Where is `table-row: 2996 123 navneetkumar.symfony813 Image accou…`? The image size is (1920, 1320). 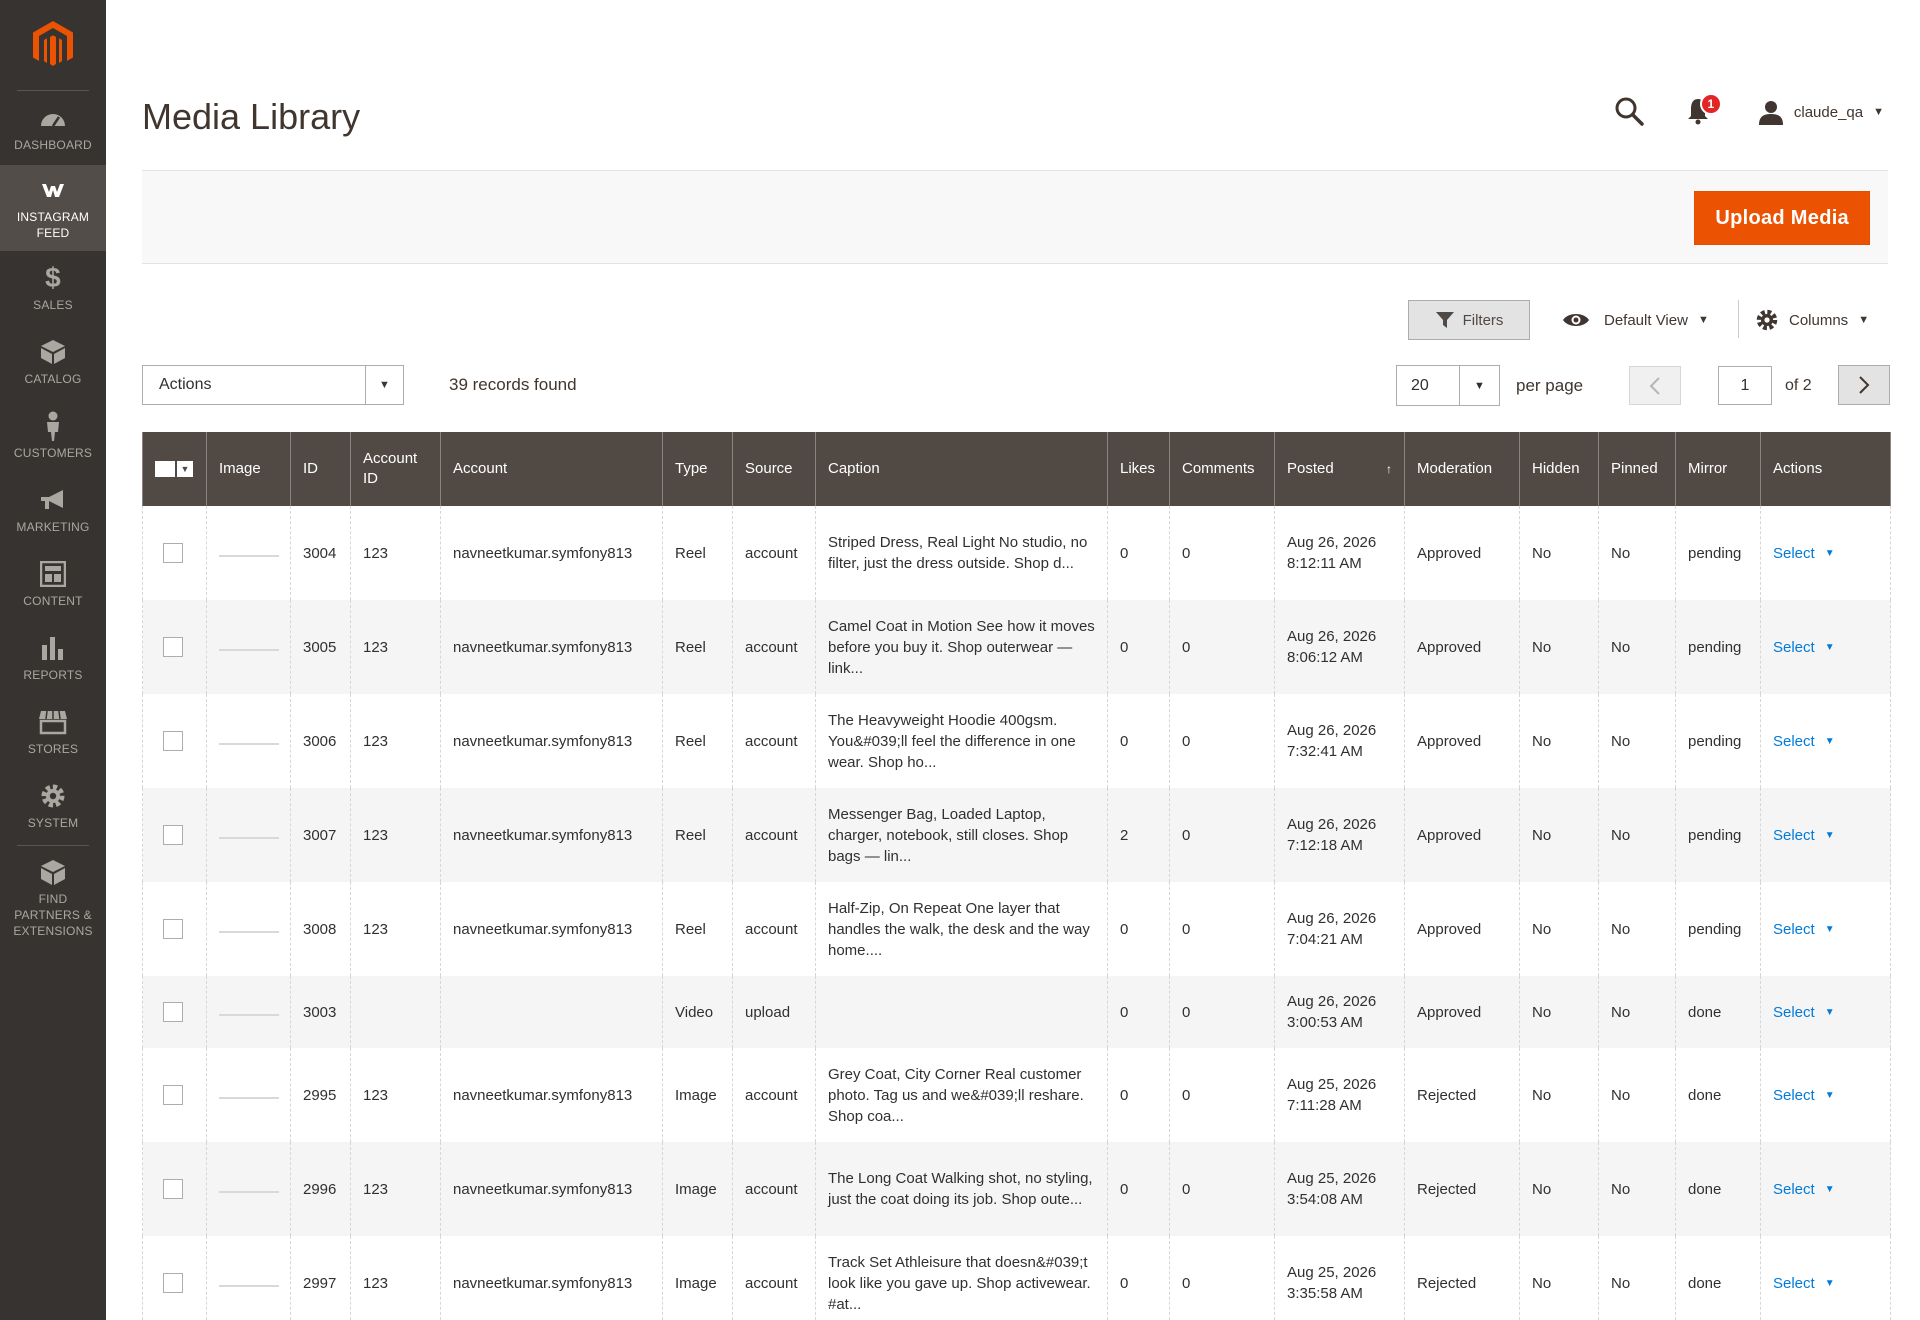
table-row: 2996 123 navneetkumar.symfony813 Image accou… is located at coordinates (1016, 1189).